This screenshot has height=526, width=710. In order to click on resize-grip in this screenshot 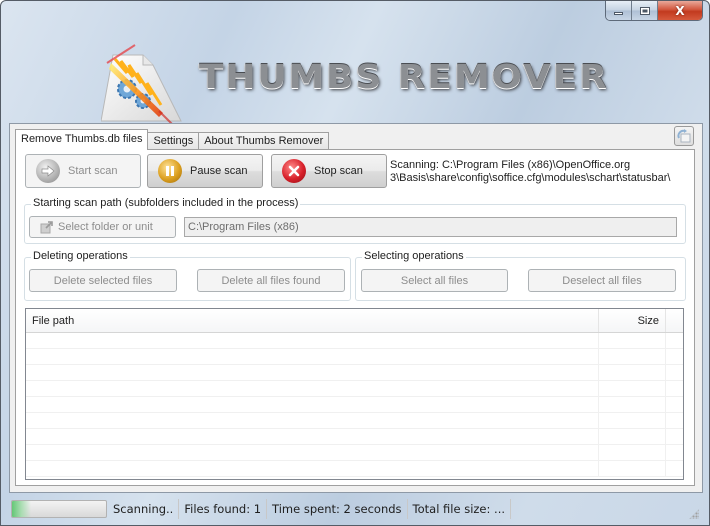, I will do `click(694, 514)`.